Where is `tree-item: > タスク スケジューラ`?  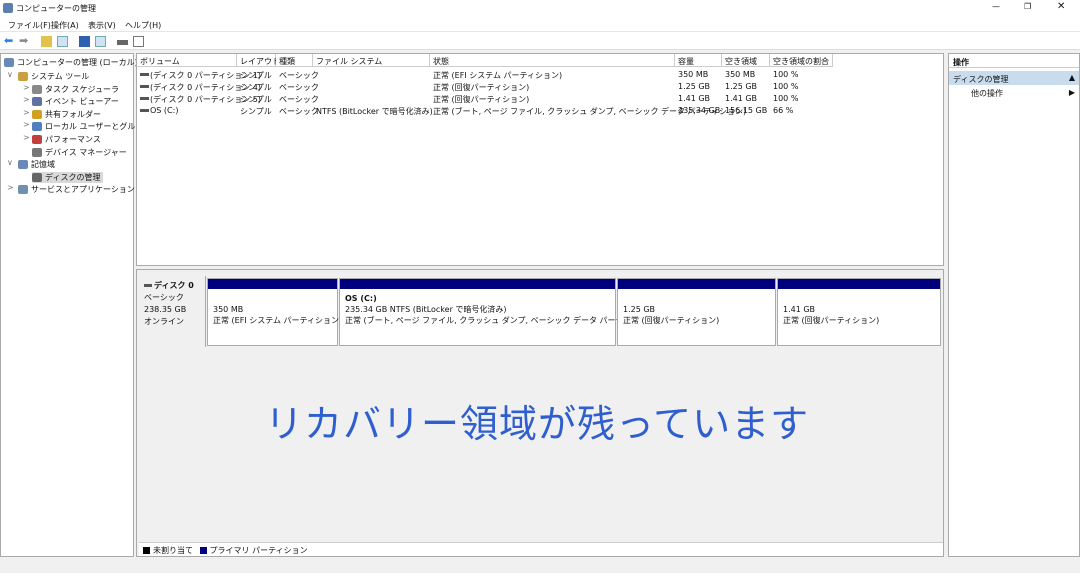 tree-item: > タスク スケジューラ is located at coordinates (67, 89).